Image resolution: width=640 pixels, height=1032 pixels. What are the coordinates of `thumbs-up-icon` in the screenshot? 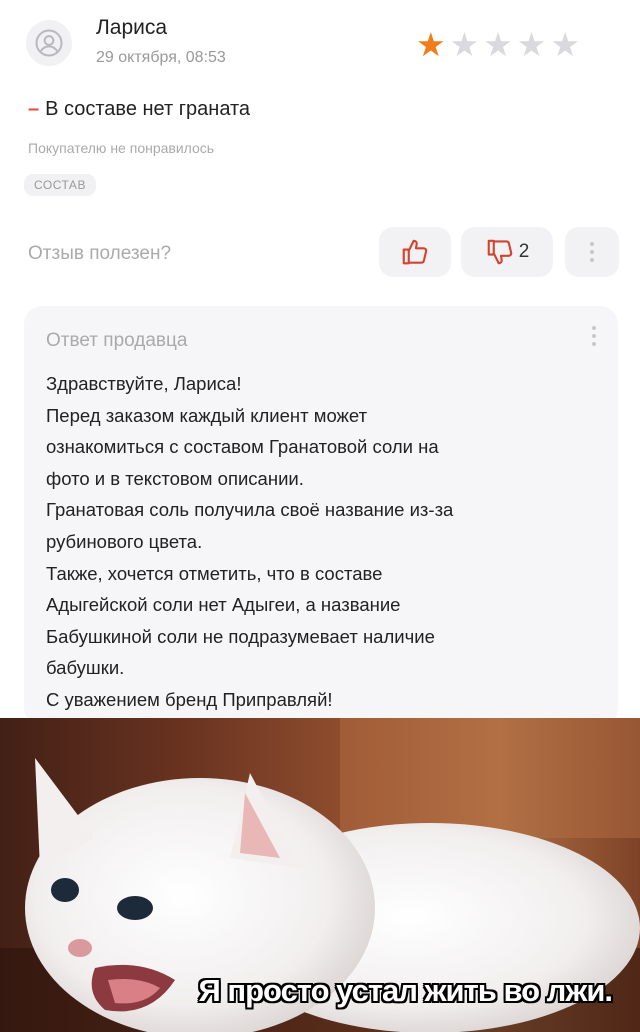 It's located at (415, 252).